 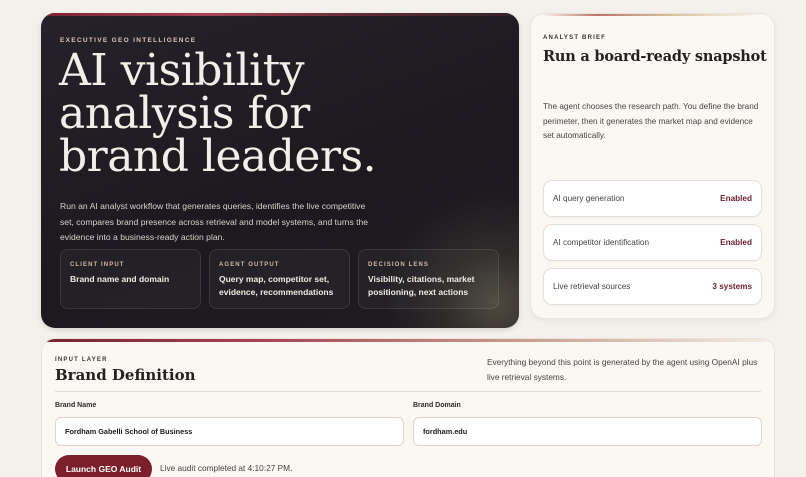 I want to click on card-client-input: CLIENT INPUT Brand name and domain, so click(x=130, y=279).